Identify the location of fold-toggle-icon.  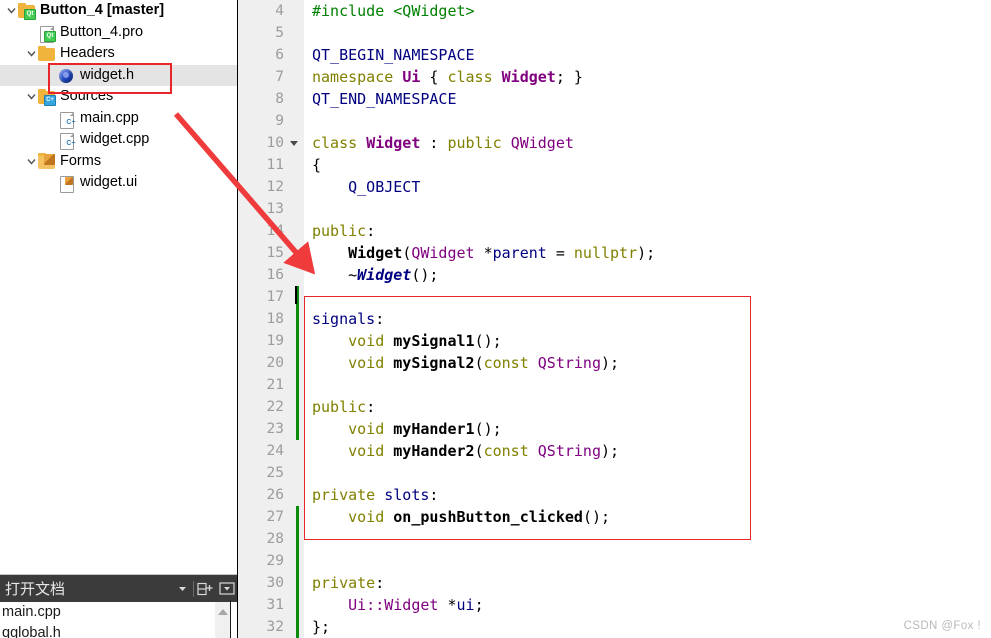
(294, 143).